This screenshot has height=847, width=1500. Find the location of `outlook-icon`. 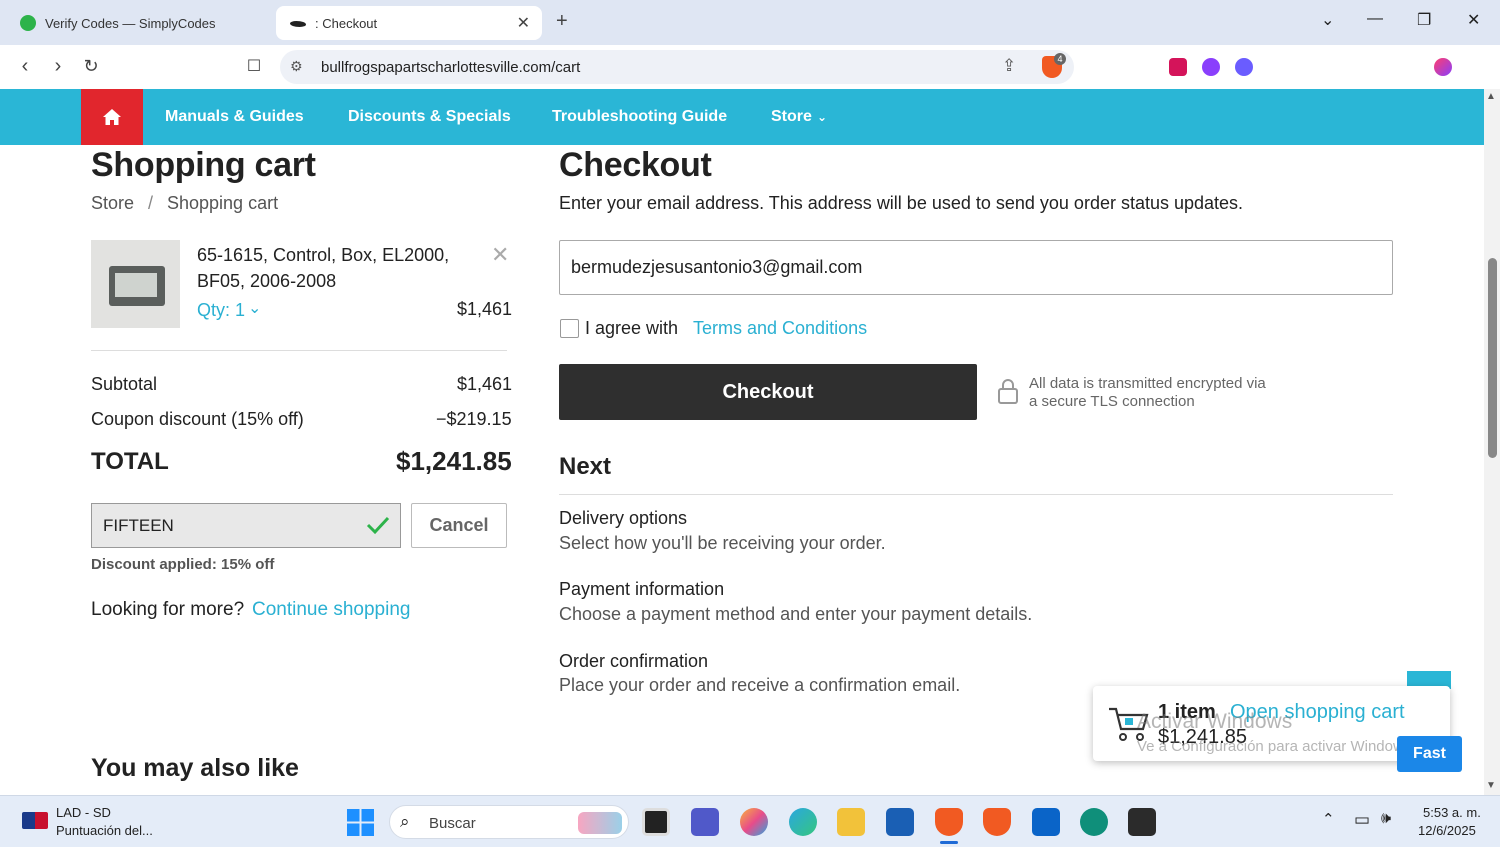

outlook-icon is located at coordinates (1046, 822).